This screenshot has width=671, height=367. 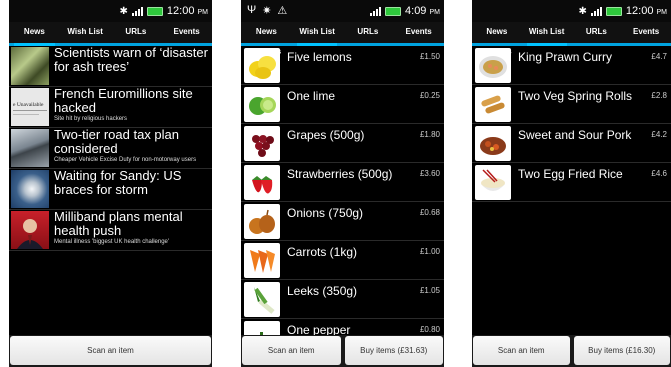 I want to click on item-price: £4.7, so click(x=659, y=56).